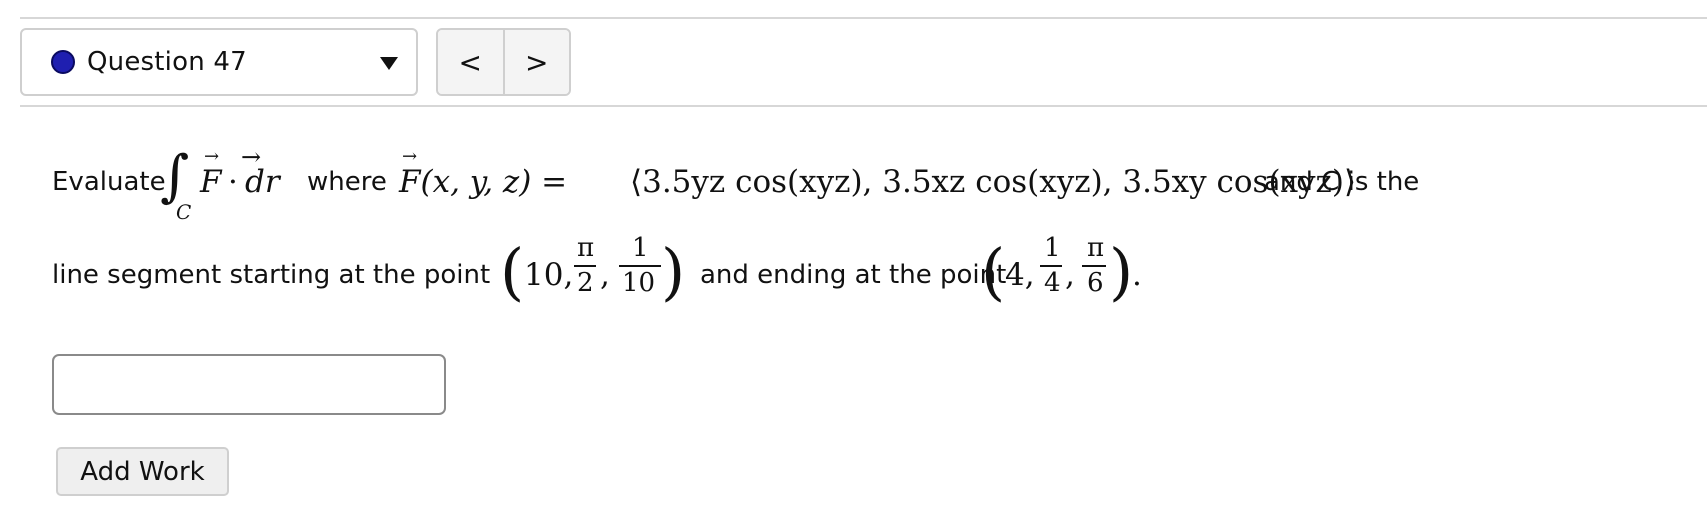  I want to click on previous-question-button: <, so click(470, 62).